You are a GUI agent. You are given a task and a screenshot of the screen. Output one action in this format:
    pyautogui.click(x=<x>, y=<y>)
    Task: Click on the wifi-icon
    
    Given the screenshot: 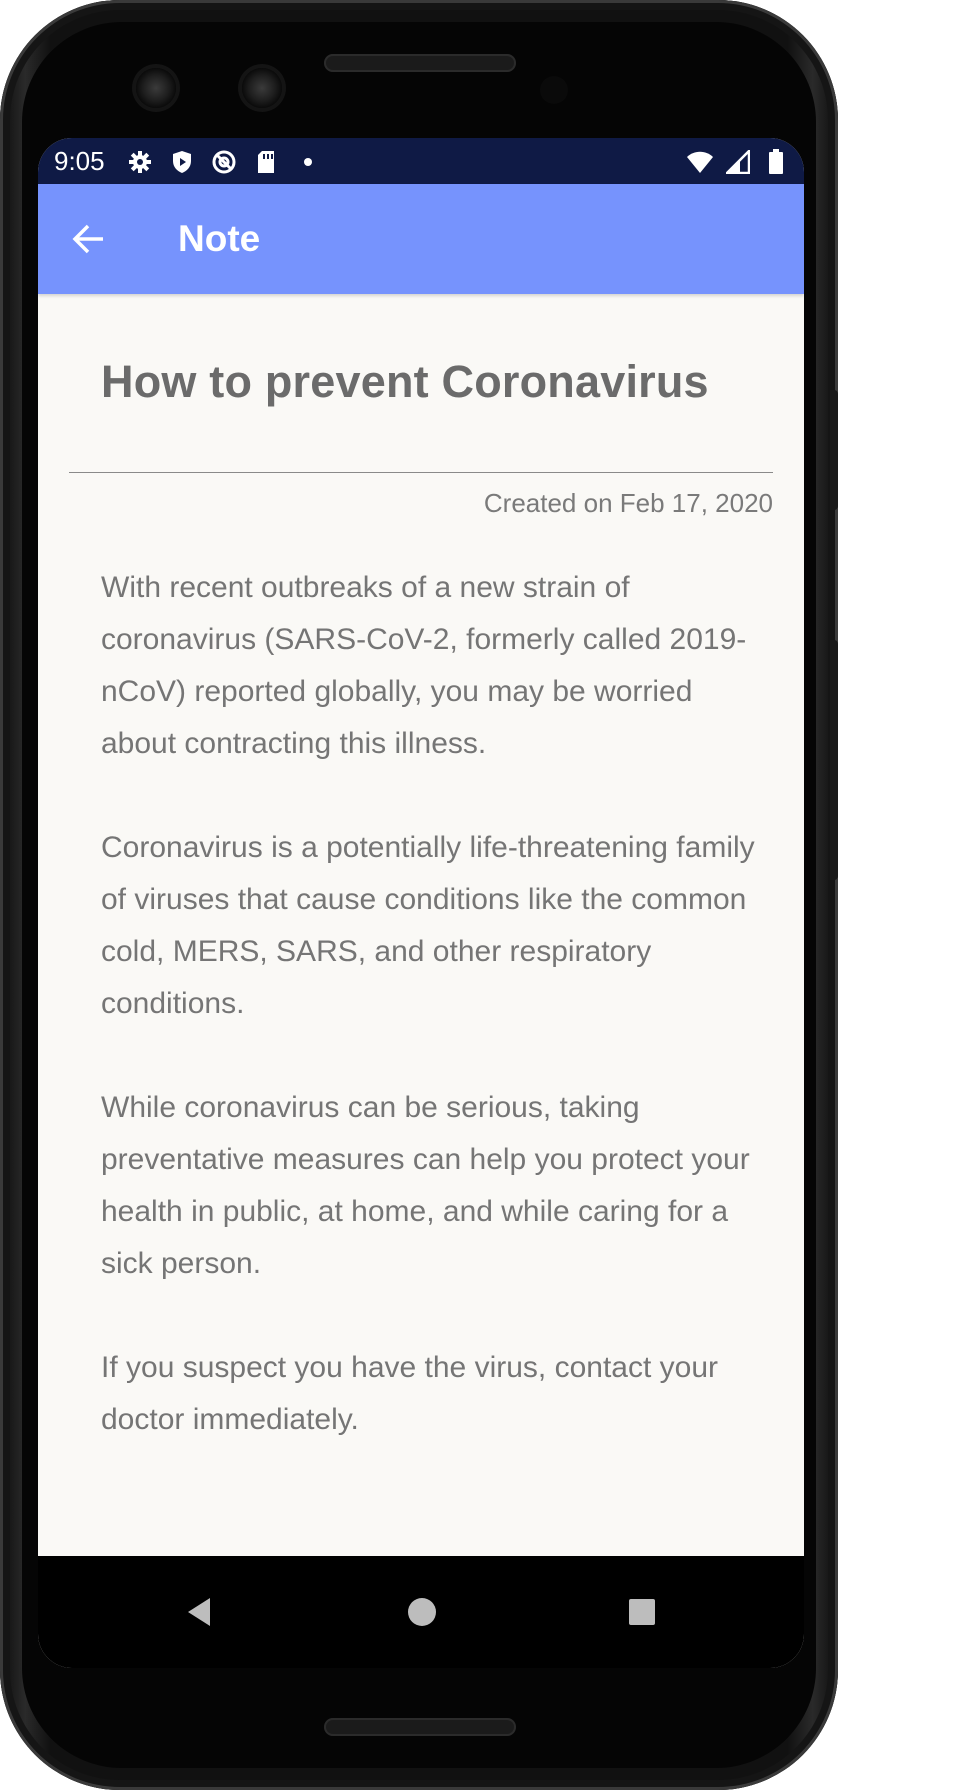 What is the action you would take?
    pyautogui.click(x=700, y=162)
    